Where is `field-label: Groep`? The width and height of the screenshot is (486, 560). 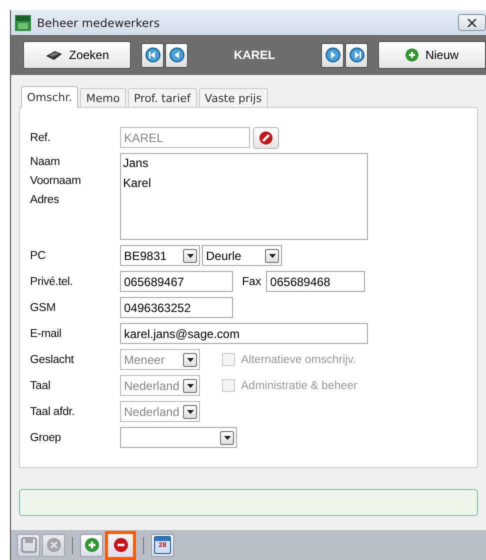 field-label: Groep is located at coordinates (46, 438).